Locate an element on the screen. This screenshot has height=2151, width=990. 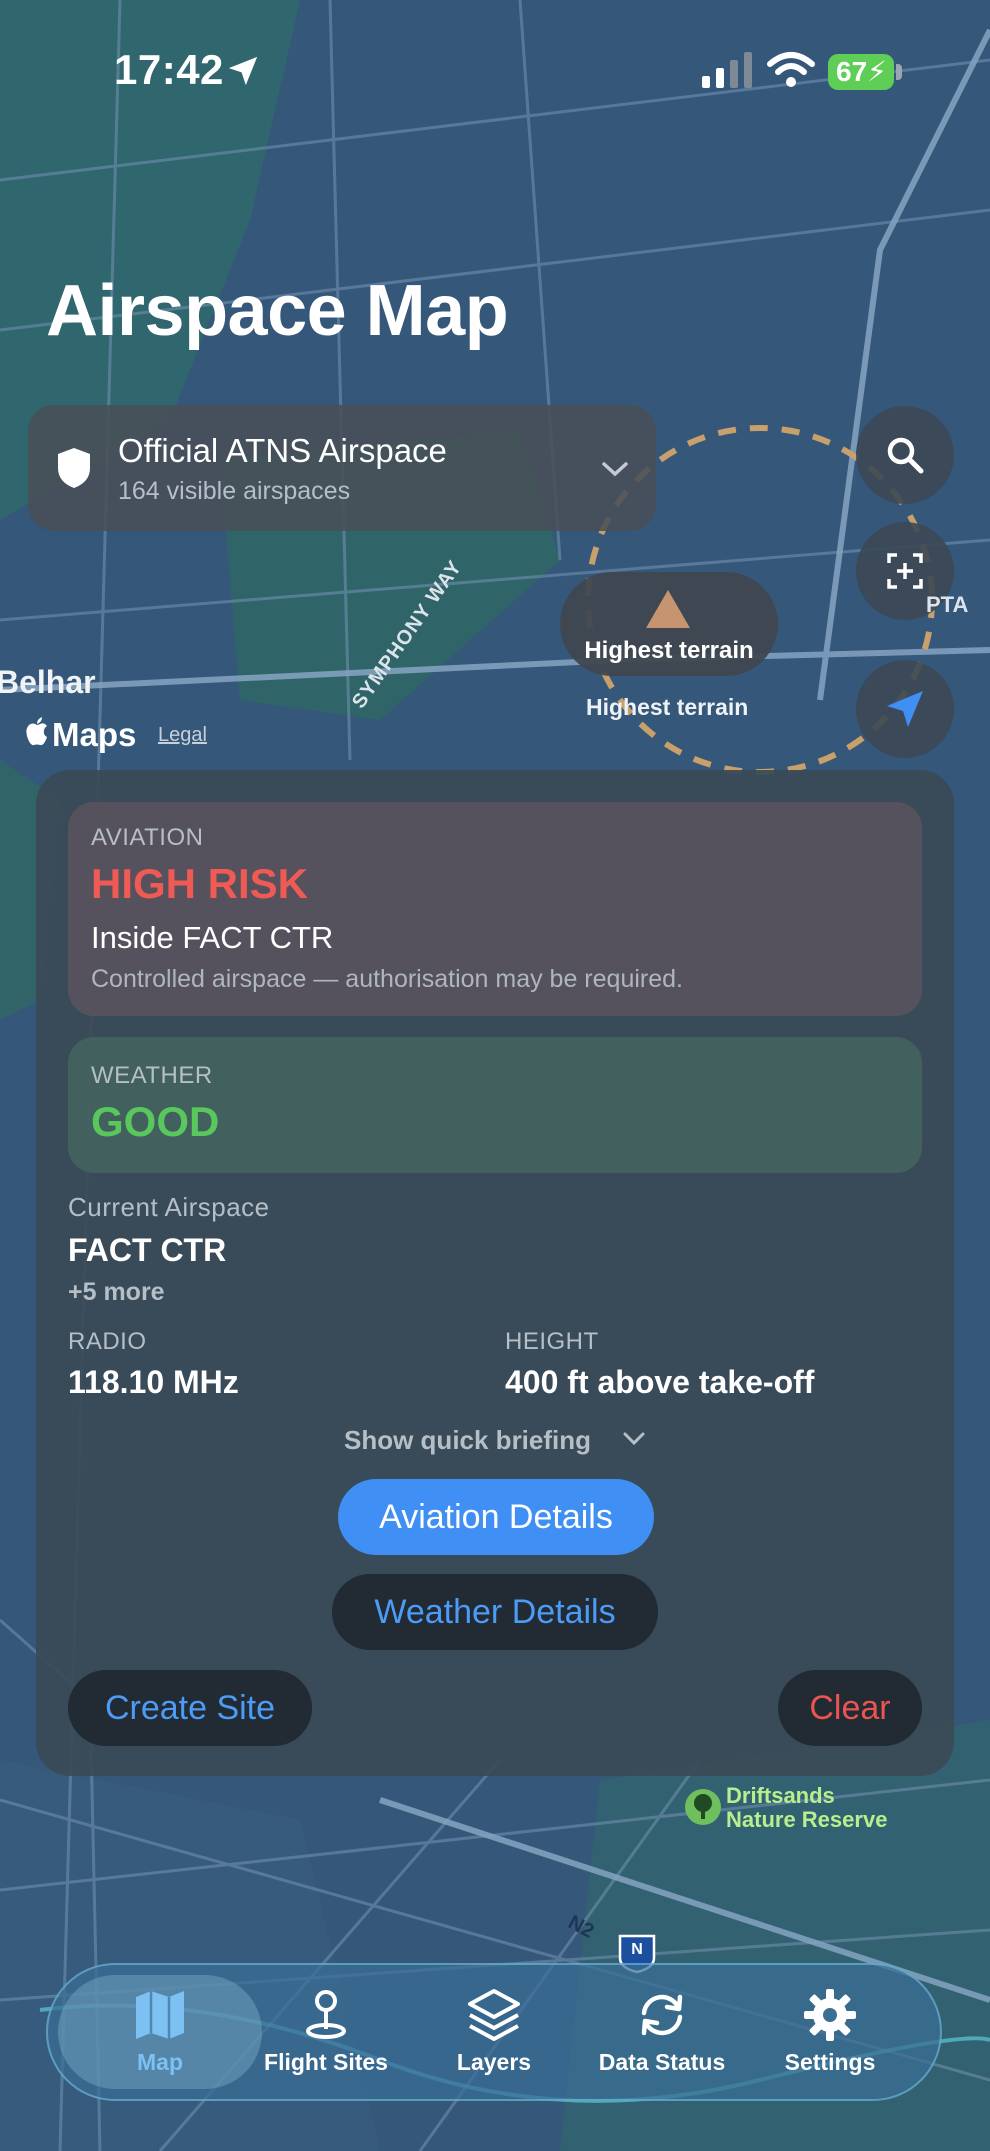
page-title: Airspace Map is located at coordinates (277, 311).